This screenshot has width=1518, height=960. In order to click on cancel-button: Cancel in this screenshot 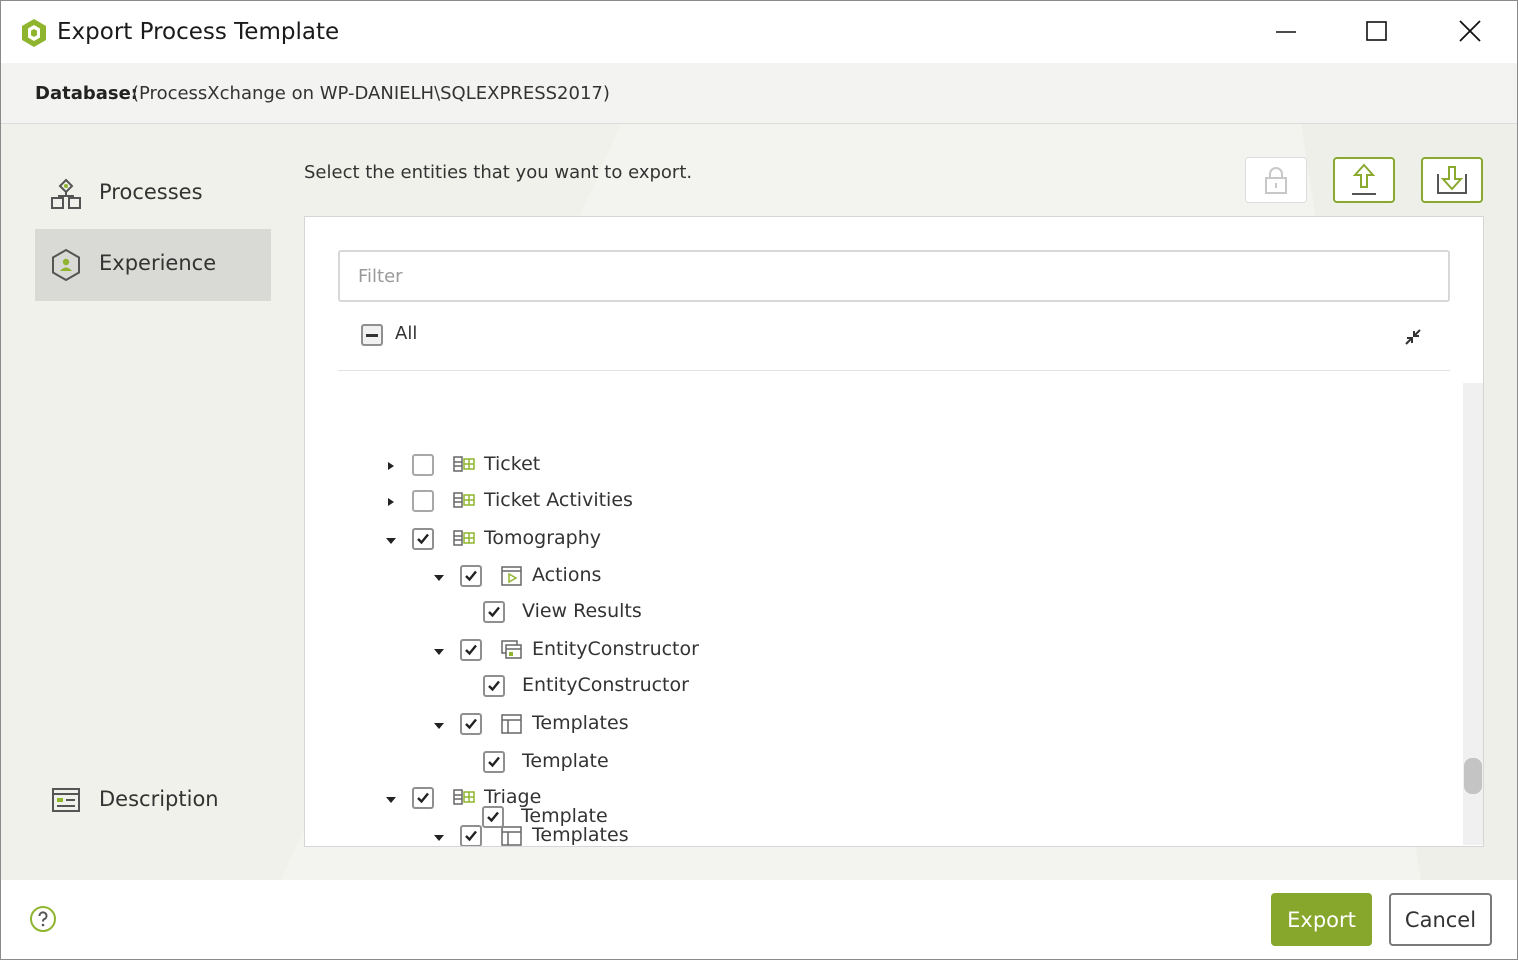, I will do `click(1440, 919)`.